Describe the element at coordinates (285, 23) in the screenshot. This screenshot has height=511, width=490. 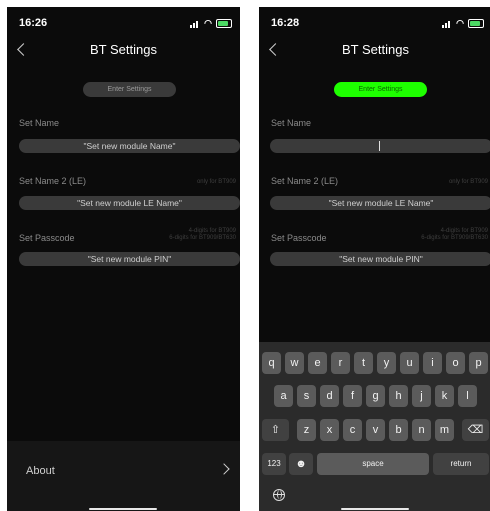
I see `status-time: 16:28` at that location.